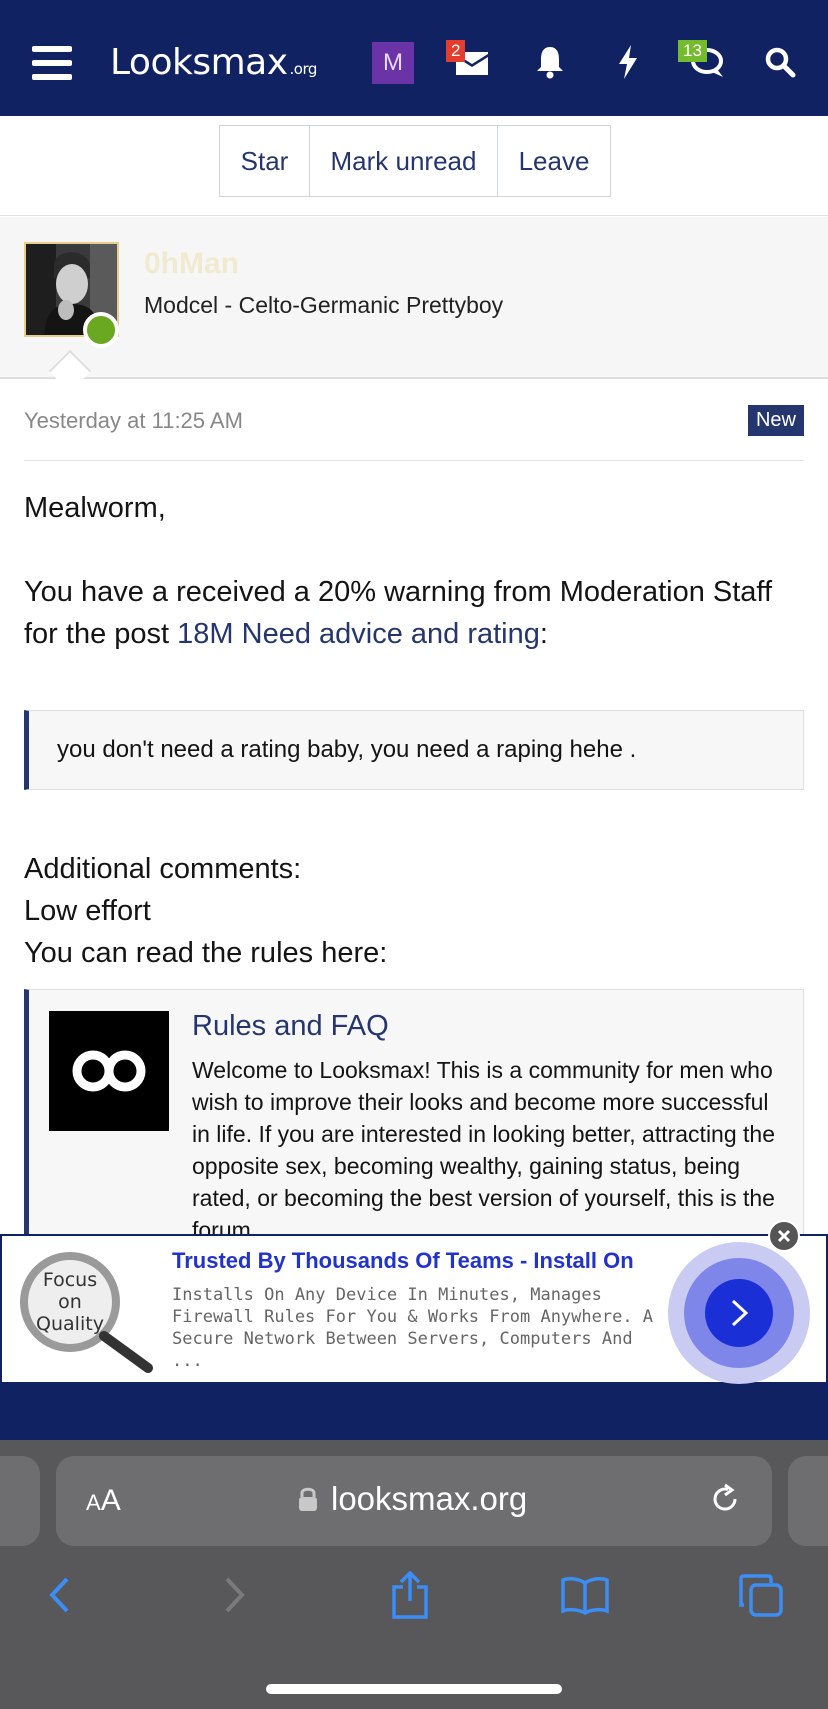 The height and width of the screenshot is (1709, 828). What do you see at coordinates (70, 1302) in the screenshot?
I see `ad-image-text-2: on` at bounding box center [70, 1302].